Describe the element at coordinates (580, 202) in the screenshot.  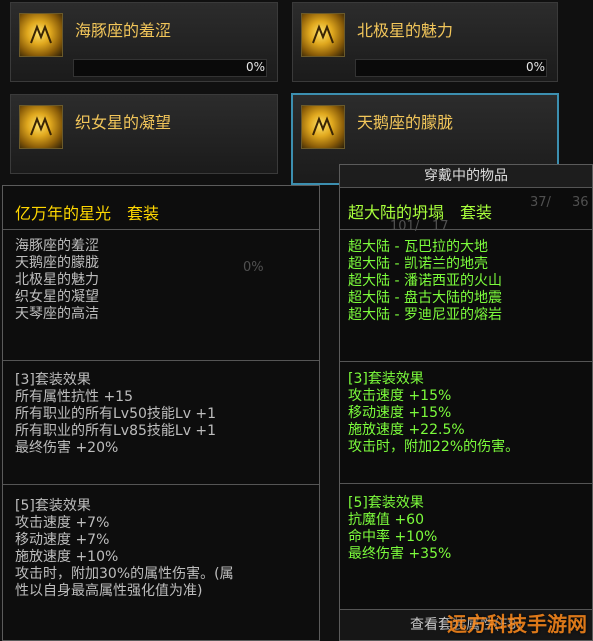
I see `ghost-value: 36` at that location.